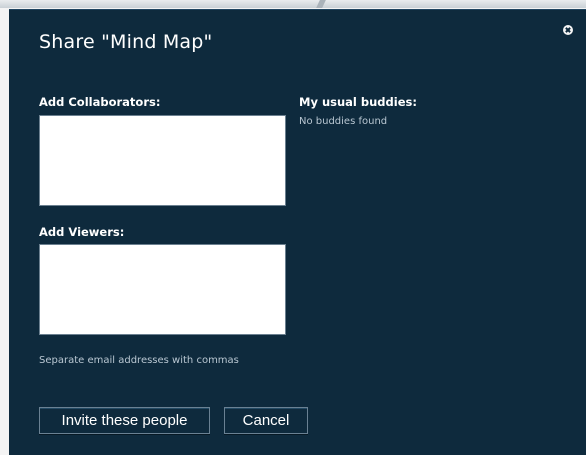  What do you see at coordinates (82, 232) in the screenshot?
I see `viewers-label: Add Viewers:` at bounding box center [82, 232].